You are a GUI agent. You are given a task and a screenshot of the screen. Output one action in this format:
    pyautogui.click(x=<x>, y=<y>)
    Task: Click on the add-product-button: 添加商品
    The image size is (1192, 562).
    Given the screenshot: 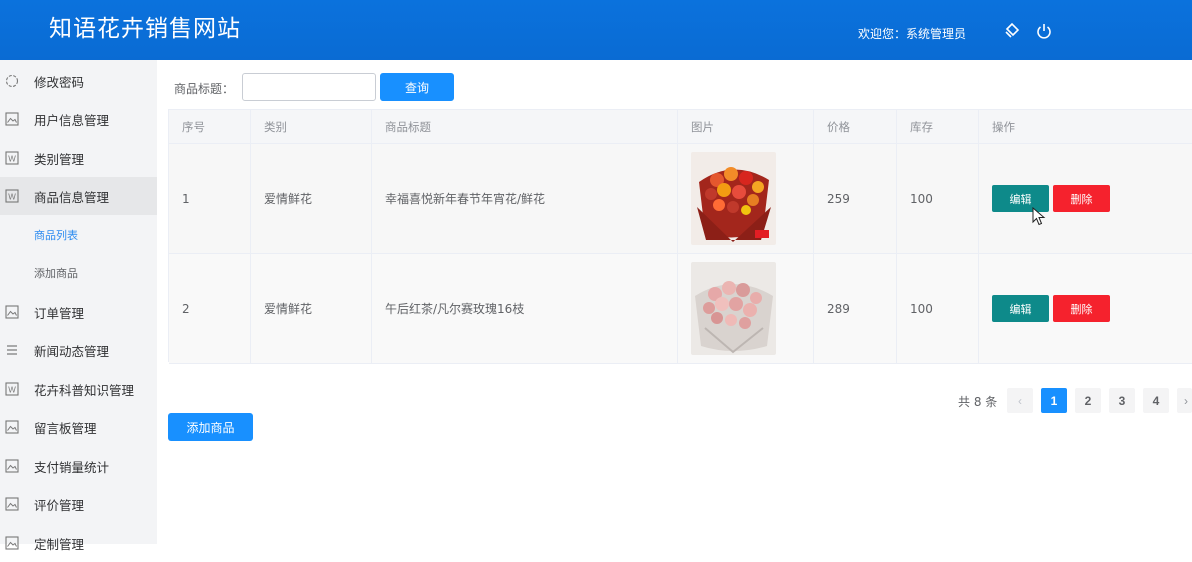 What is the action you would take?
    pyautogui.click(x=210, y=427)
    